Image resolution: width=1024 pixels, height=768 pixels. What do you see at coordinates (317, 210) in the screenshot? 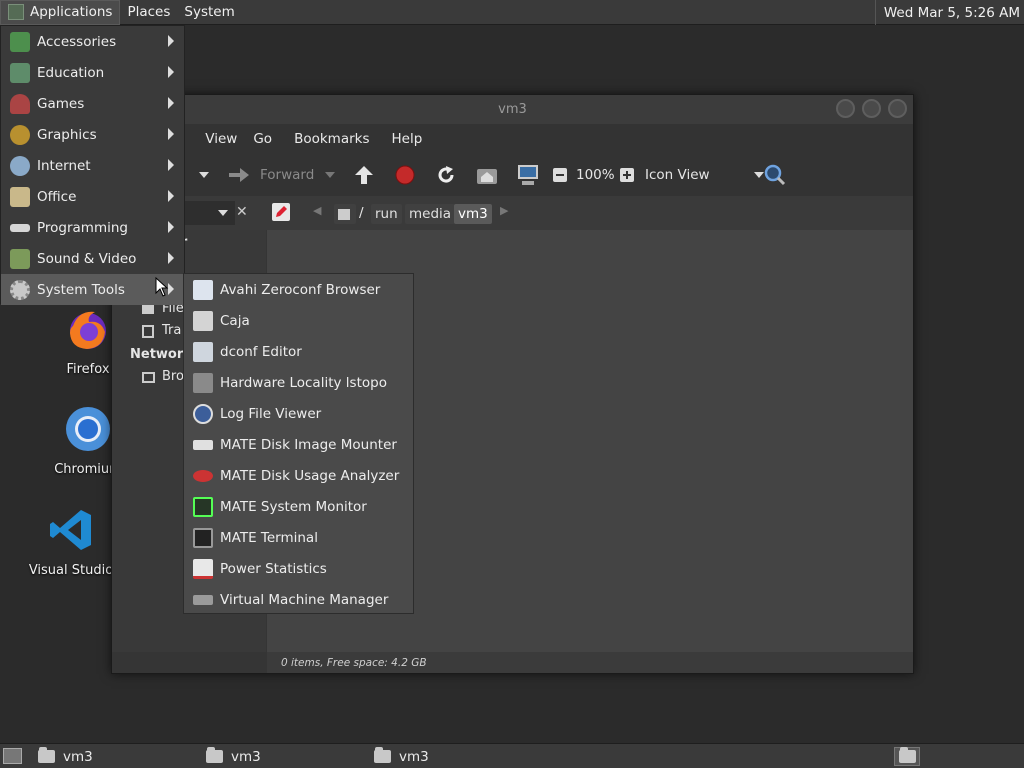
I see `breadcrumb-scroll-left: ◀` at bounding box center [317, 210].